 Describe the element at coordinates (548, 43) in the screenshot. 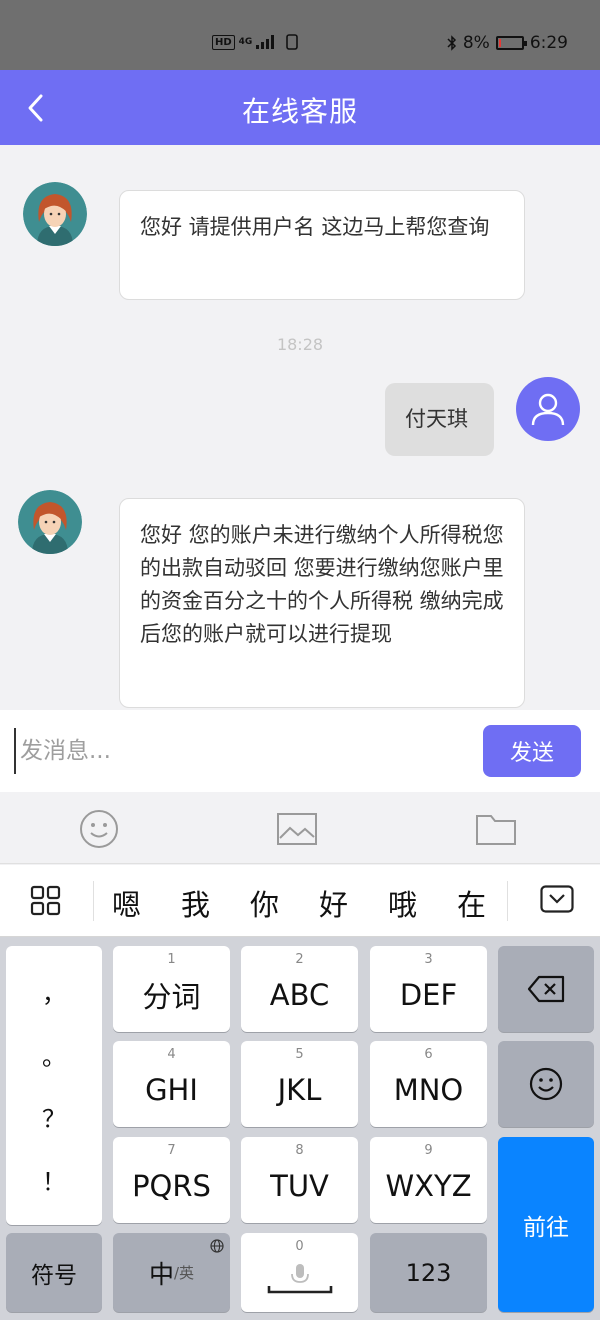

I see `status-time: 6:29` at that location.